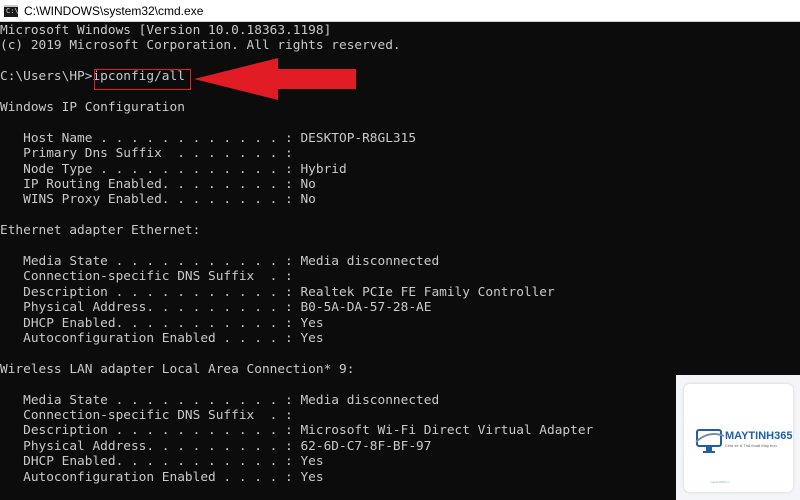  I want to click on brand-tagline: Chia sẻ & Thủ thuật Máy tính, so click(751, 445).